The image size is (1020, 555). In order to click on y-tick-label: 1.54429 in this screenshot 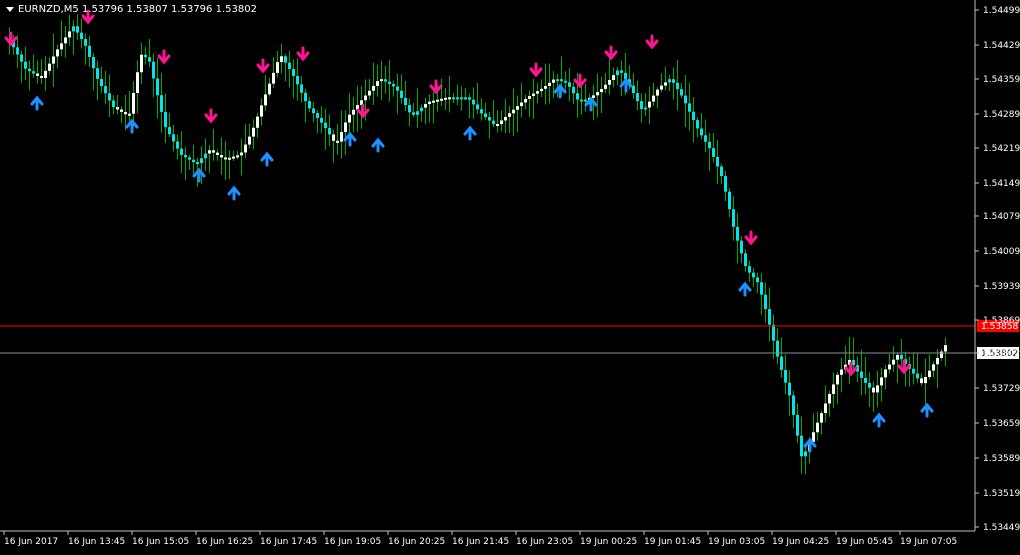, I will do `click(1001, 46)`.